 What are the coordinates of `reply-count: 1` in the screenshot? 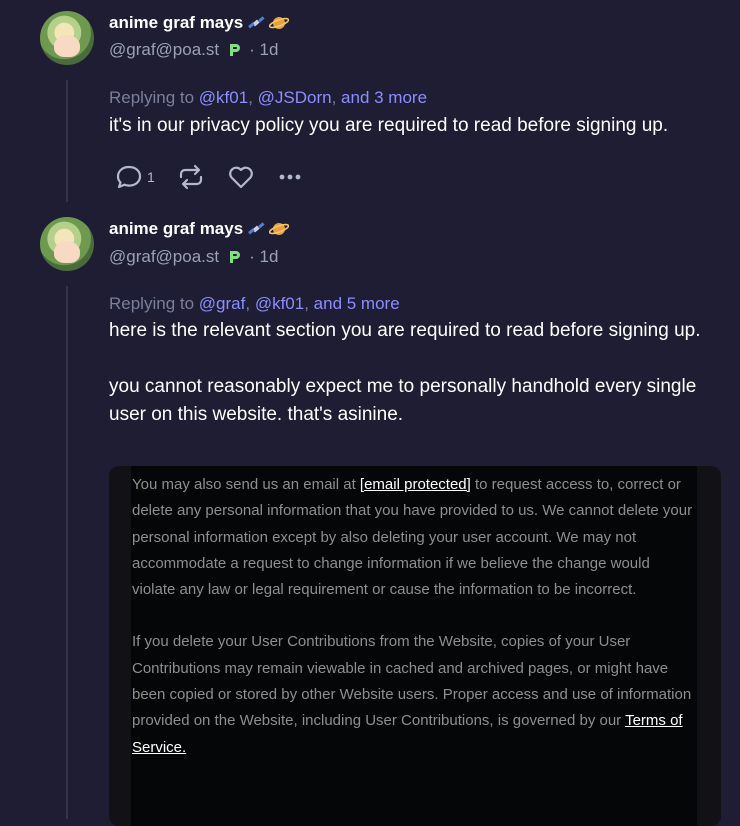 It's located at (151, 177).